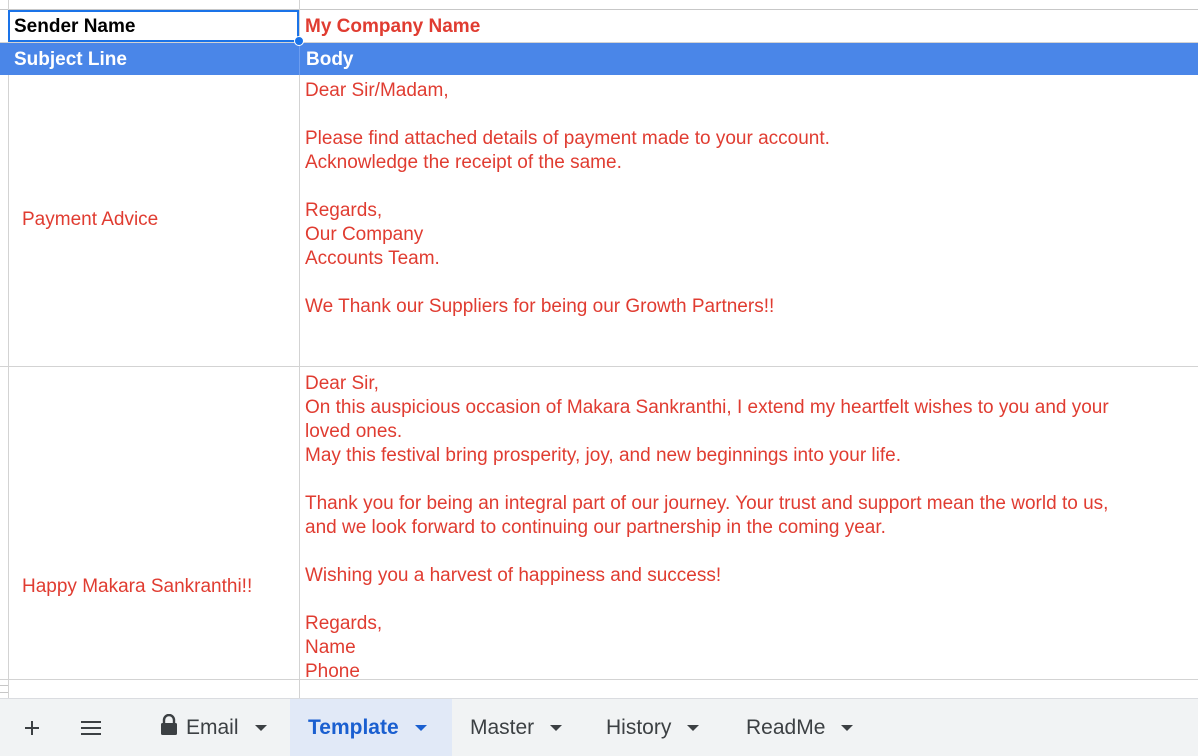 This screenshot has height=756, width=1198. What do you see at coordinates (90, 219) in the screenshot?
I see `subject-text: Payment Advice` at bounding box center [90, 219].